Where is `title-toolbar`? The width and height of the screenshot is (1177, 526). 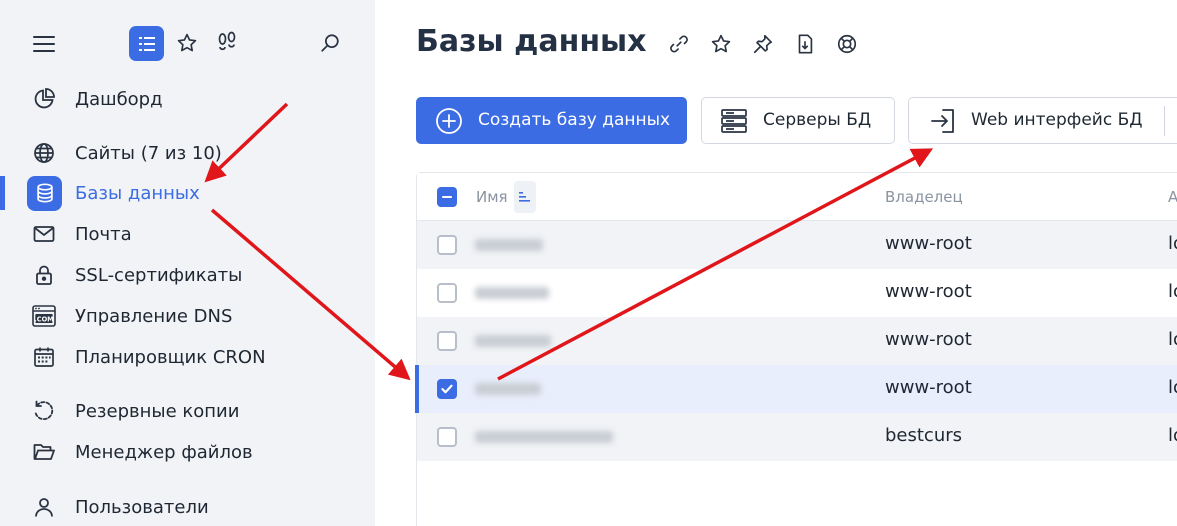 title-toolbar is located at coordinates (763, 44).